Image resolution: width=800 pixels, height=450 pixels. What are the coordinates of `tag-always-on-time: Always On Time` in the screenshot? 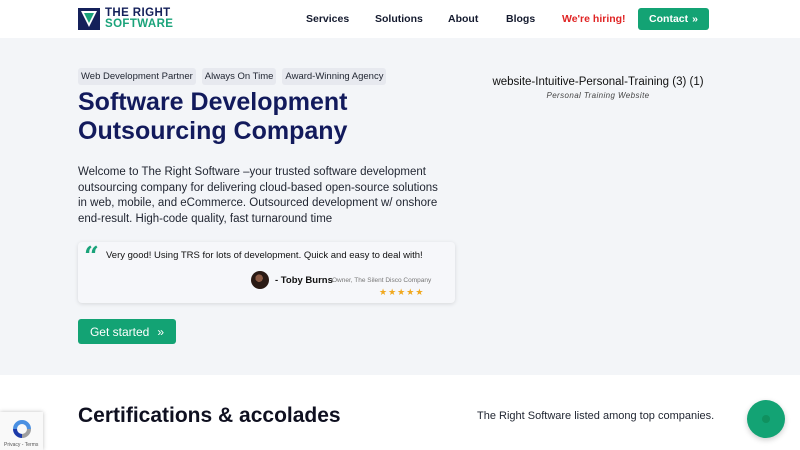 It's located at (239, 76).